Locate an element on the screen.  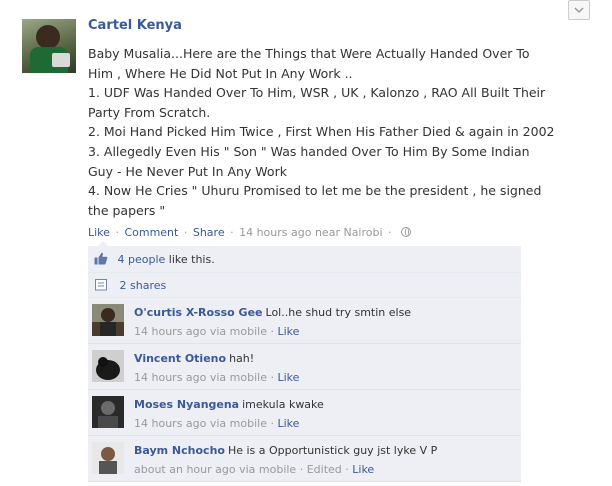
edited-label: Edited is located at coordinates (324, 469).